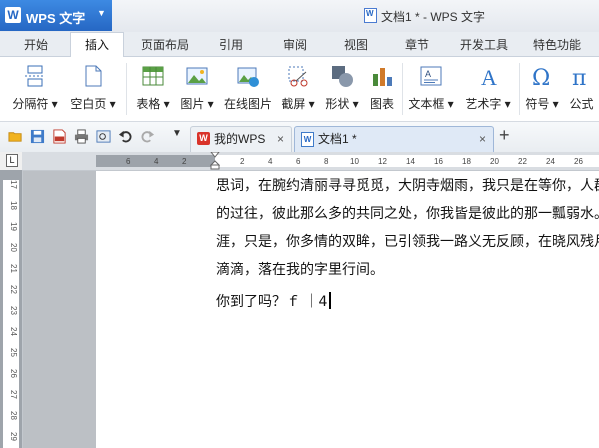  What do you see at coordinates (484, 44) in the screenshot?
I see `tab-developer: 开发工具` at bounding box center [484, 44].